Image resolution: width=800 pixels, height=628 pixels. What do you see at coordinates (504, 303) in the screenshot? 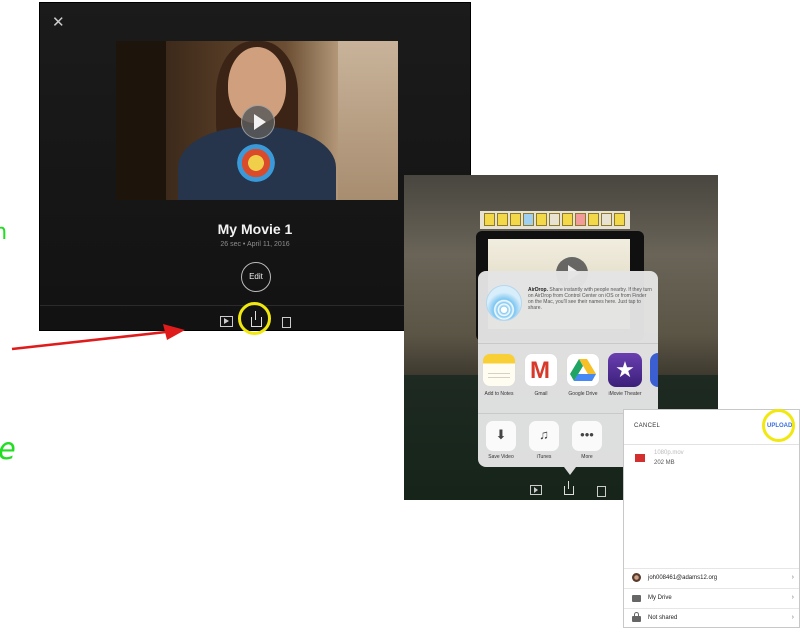
I see `airdrop-icon` at bounding box center [504, 303].